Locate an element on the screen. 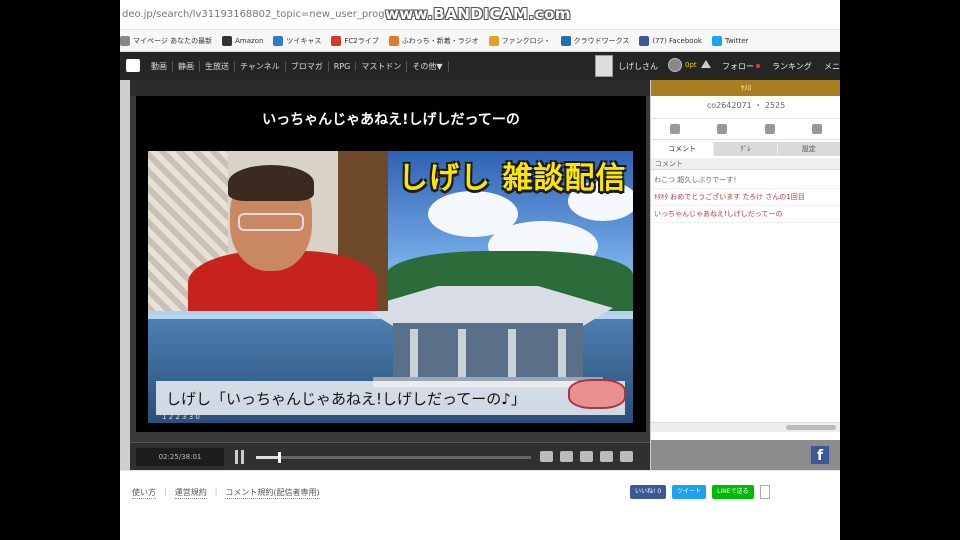  follow-link: フォロー is located at coordinates (742, 66).